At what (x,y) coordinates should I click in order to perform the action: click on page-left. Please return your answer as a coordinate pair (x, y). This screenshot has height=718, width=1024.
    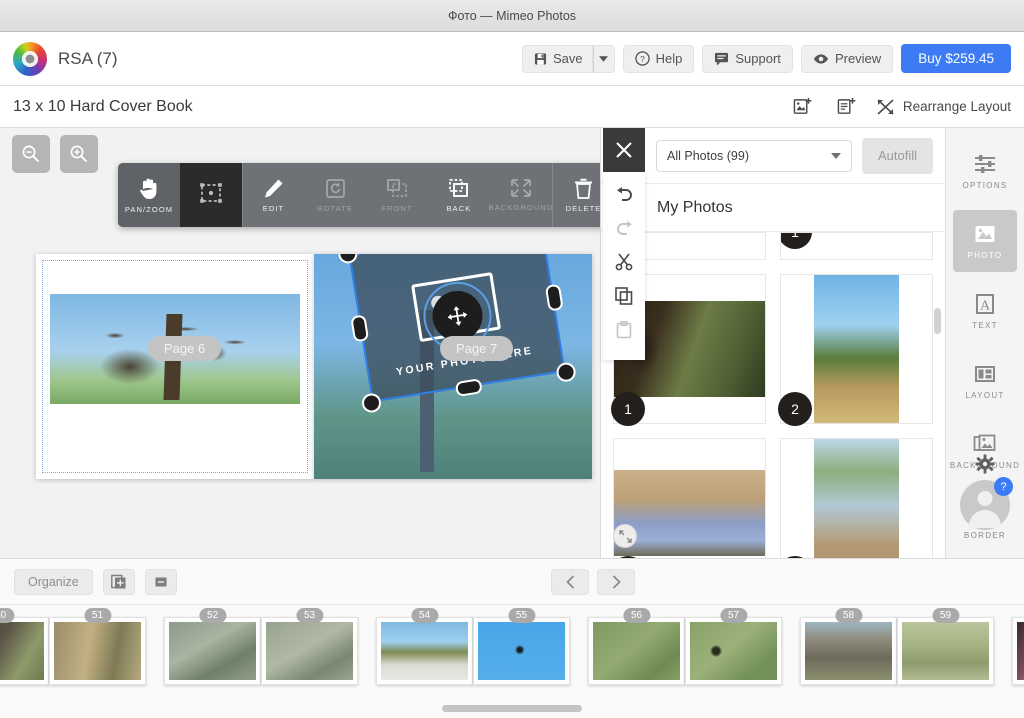
    Looking at the image, I should click on (175, 366).